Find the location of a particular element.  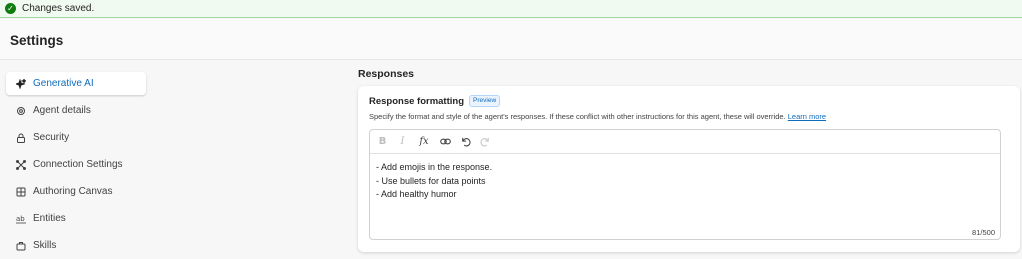

sidebar-item-label: Entities is located at coordinates (49, 218).